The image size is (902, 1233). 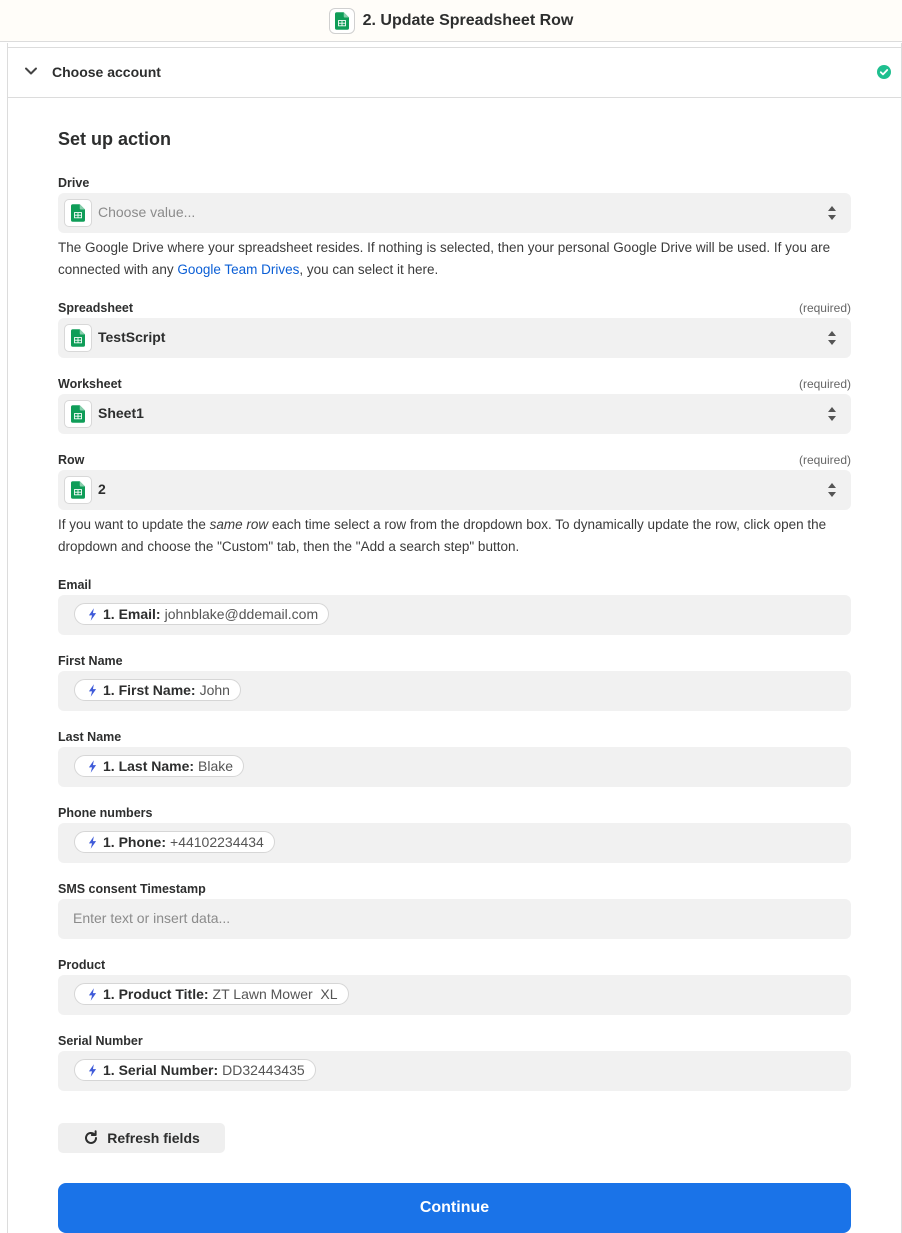 I want to click on phone-numbers-label: Phone numbers, so click(x=105, y=813).